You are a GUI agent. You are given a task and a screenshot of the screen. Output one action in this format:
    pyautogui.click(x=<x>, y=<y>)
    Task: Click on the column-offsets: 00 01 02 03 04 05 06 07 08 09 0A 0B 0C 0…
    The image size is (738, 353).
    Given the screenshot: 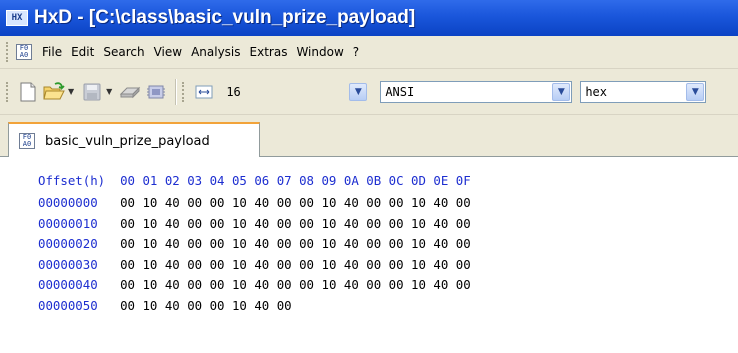 What is the action you would take?
    pyautogui.click(x=295, y=180)
    